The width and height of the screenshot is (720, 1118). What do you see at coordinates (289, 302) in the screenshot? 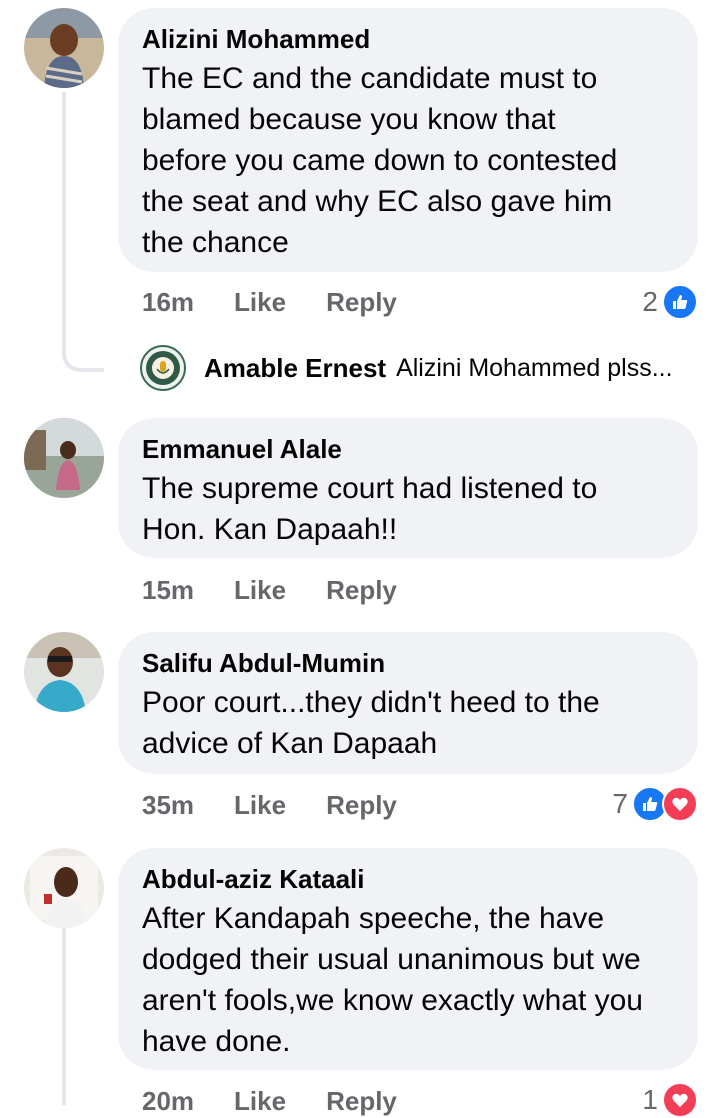
I see `comment-actions: 16m Like Reply` at bounding box center [289, 302].